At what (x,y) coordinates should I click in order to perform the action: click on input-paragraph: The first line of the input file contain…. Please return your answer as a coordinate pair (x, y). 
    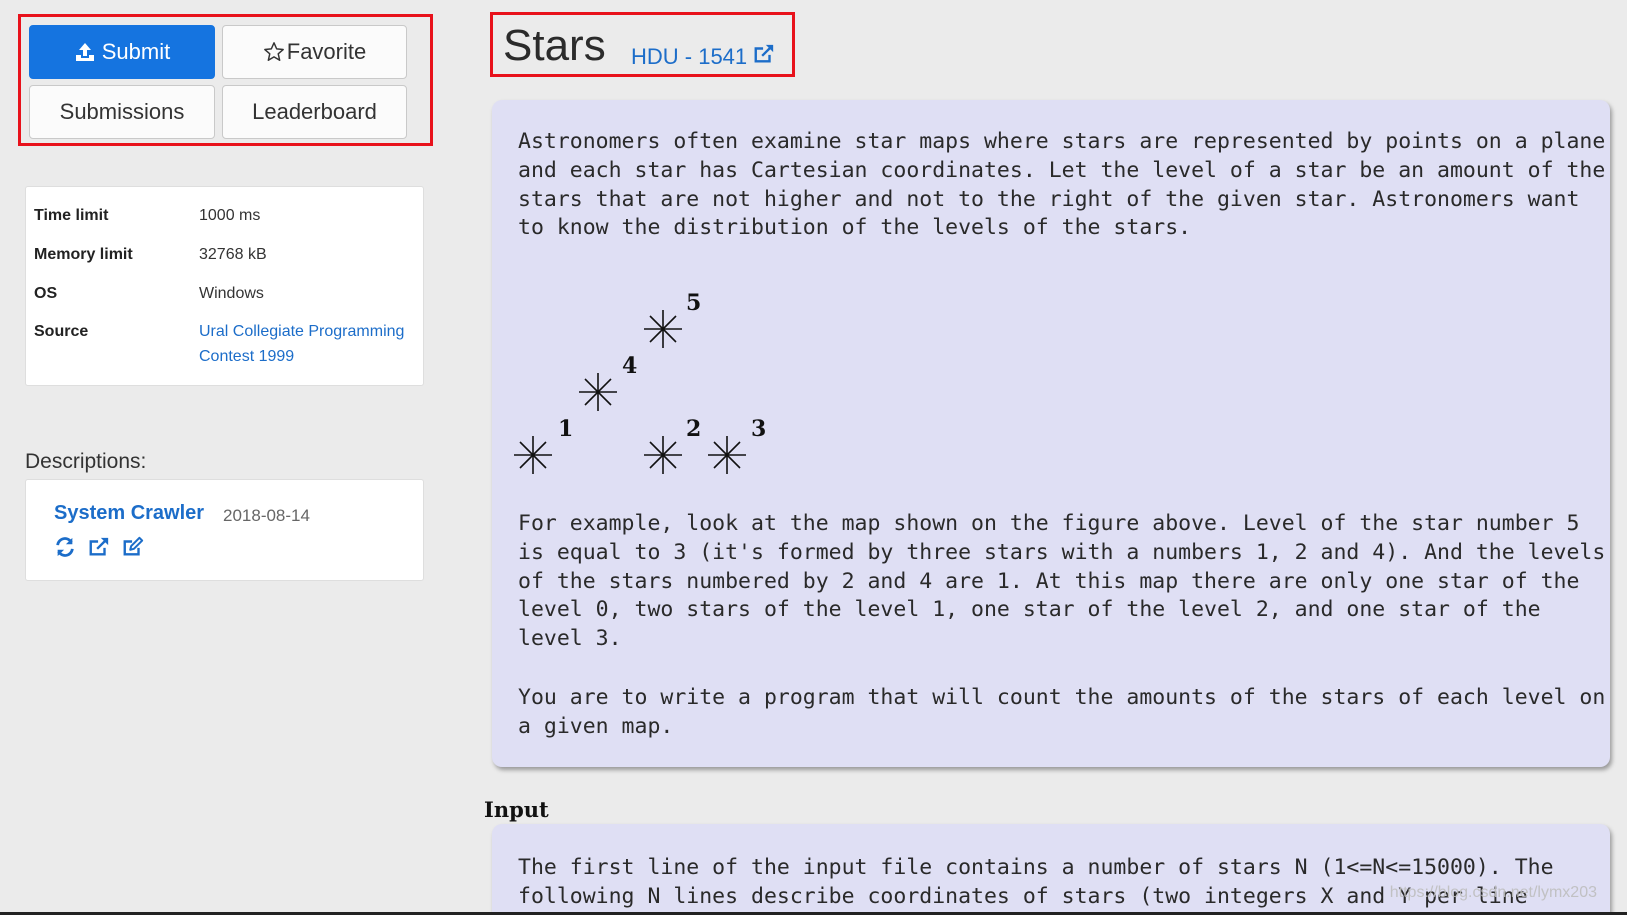
    Looking at the image, I should click on (1036, 882).